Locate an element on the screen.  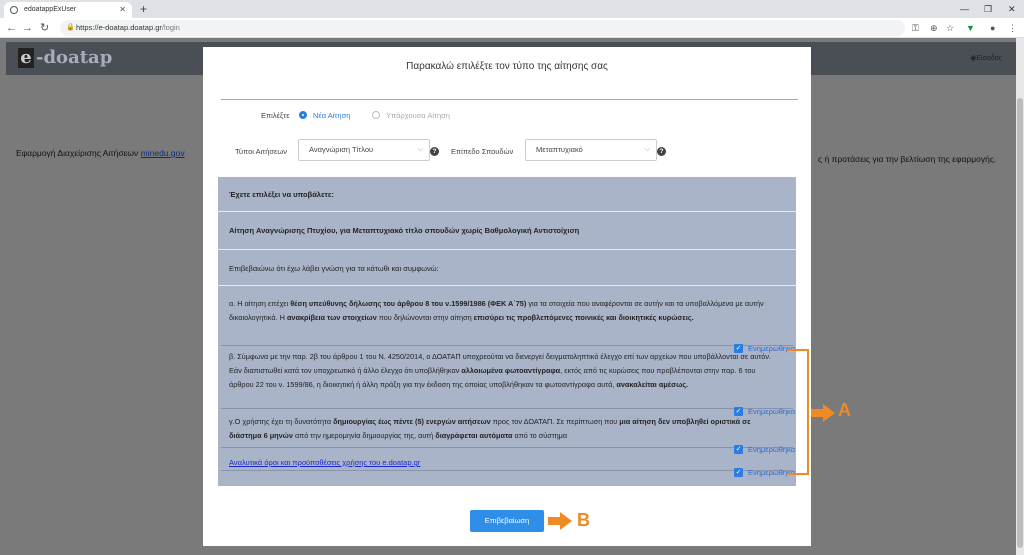
annotation-bracket is located at coordinates (798, 412).